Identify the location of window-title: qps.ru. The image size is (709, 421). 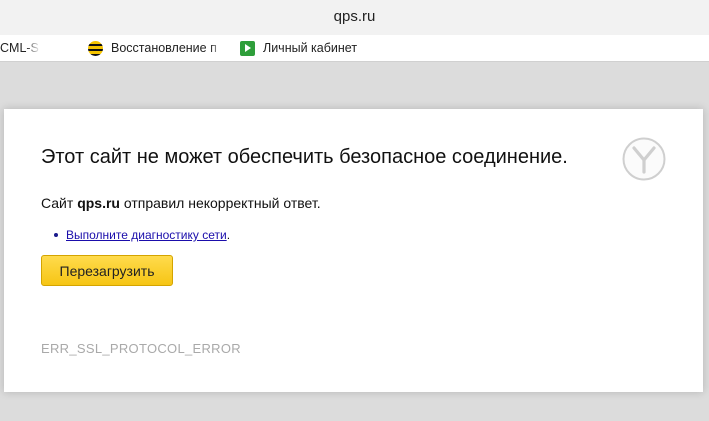
(354, 16).